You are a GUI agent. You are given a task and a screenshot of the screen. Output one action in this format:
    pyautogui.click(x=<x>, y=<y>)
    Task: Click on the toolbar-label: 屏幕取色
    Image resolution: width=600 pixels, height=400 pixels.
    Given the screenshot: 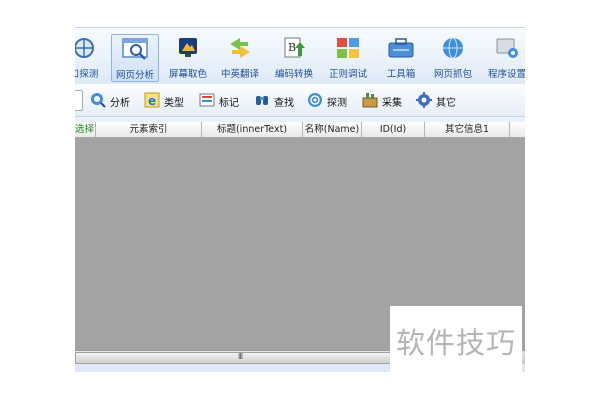 What is the action you would take?
    pyautogui.click(x=187, y=74)
    